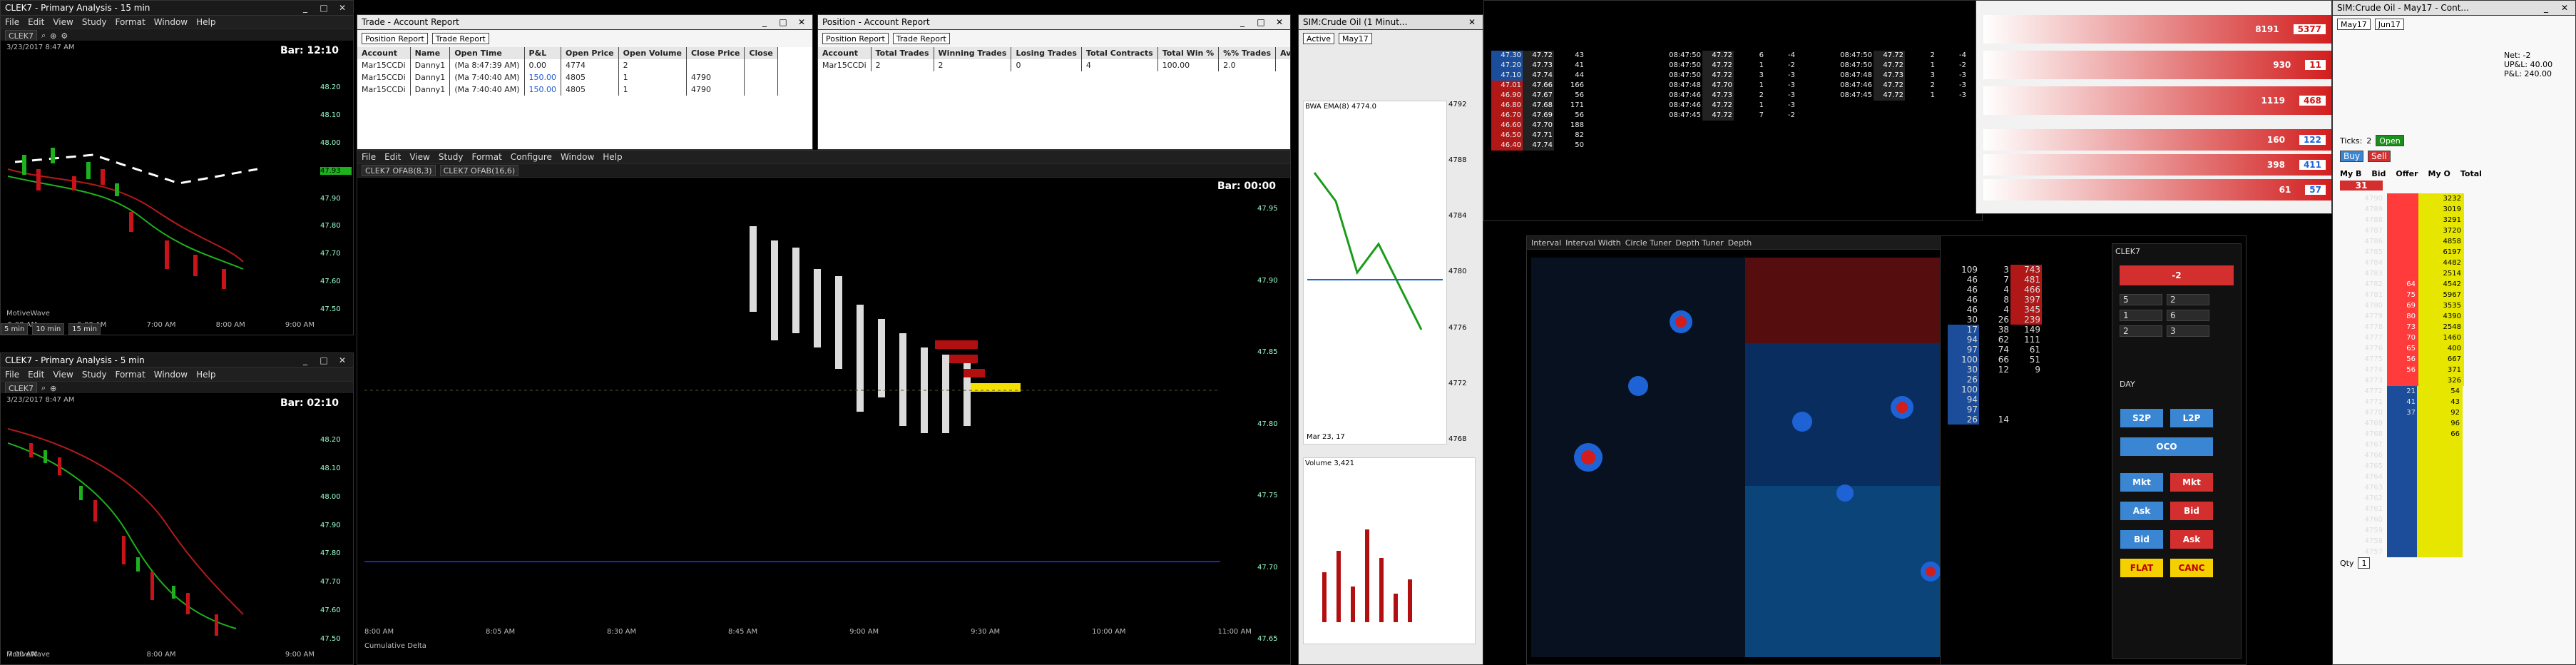  What do you see at coordinates (1726, 66) in the screenshot?
I see `ladder-row: 08:47:50 47.72 1 -2` at bounding box center [1726, 66].